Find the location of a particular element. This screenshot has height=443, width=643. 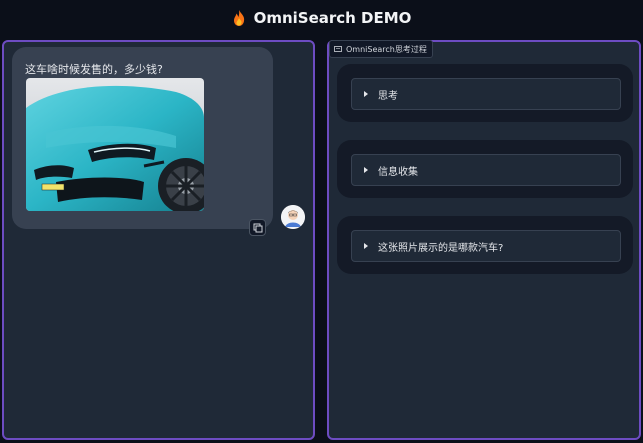

user-avatar is located at coordinates (293, 217).